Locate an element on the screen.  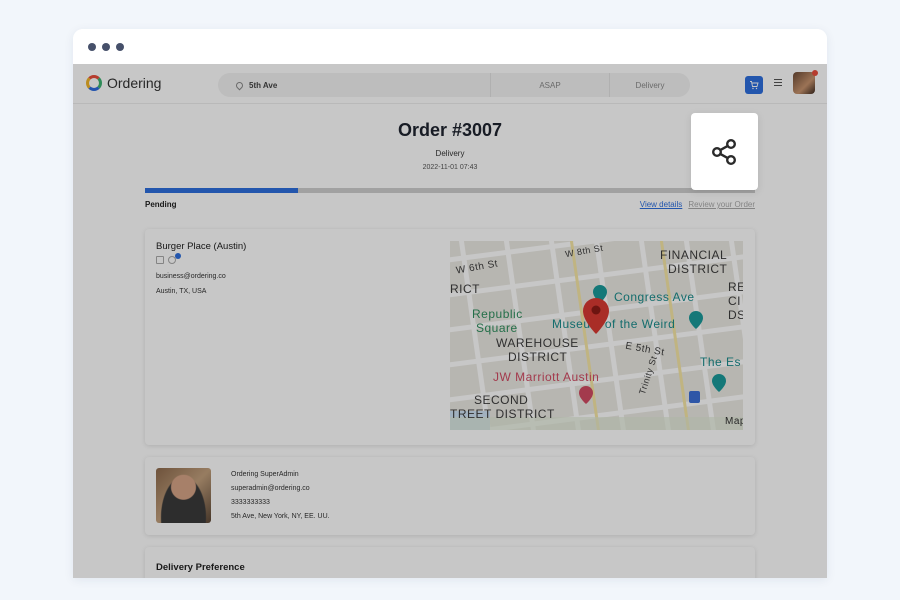
order-type-selector: Delivery is located at coordinates (650, 85).